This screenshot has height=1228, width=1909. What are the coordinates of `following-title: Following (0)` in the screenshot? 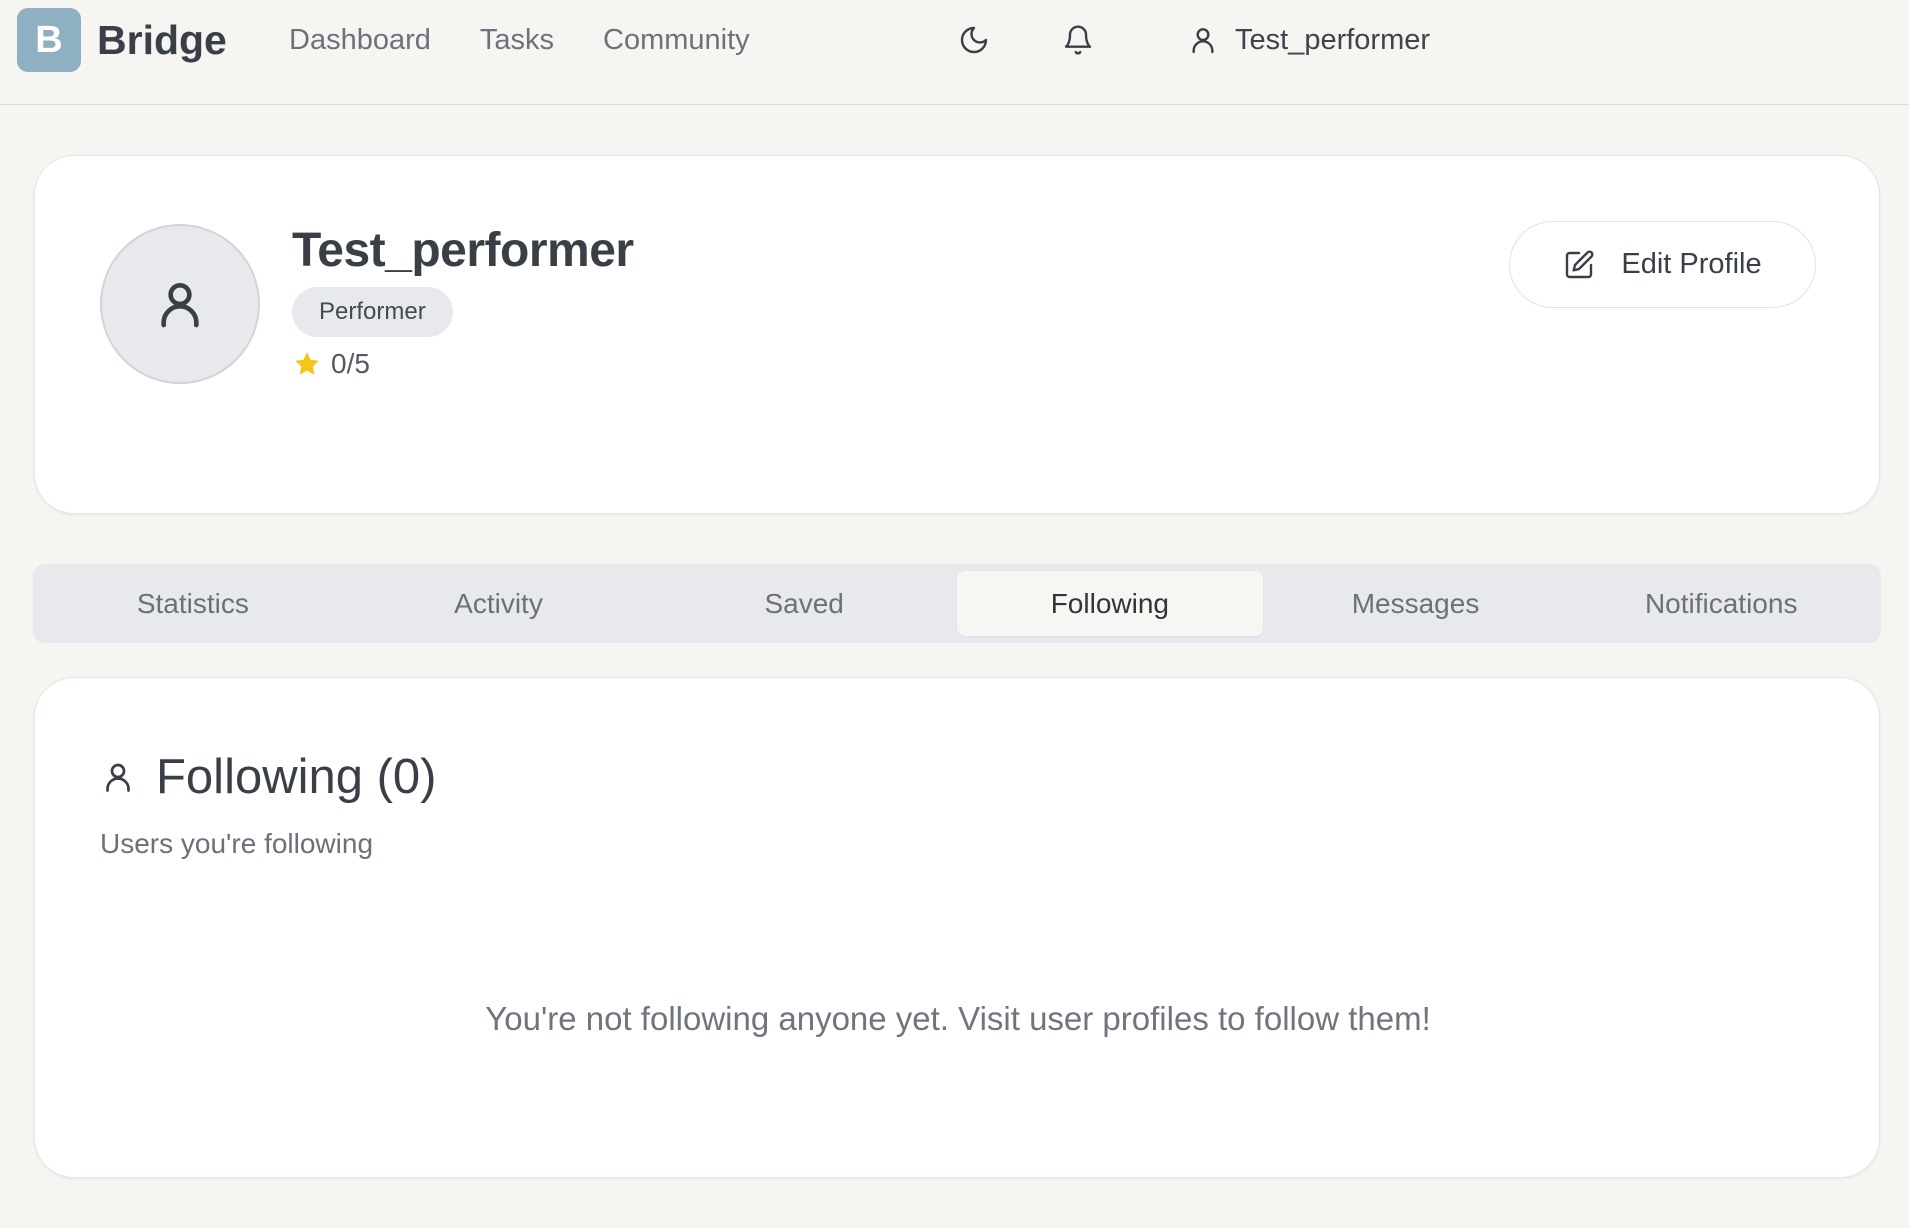 It's located at (296, 777).